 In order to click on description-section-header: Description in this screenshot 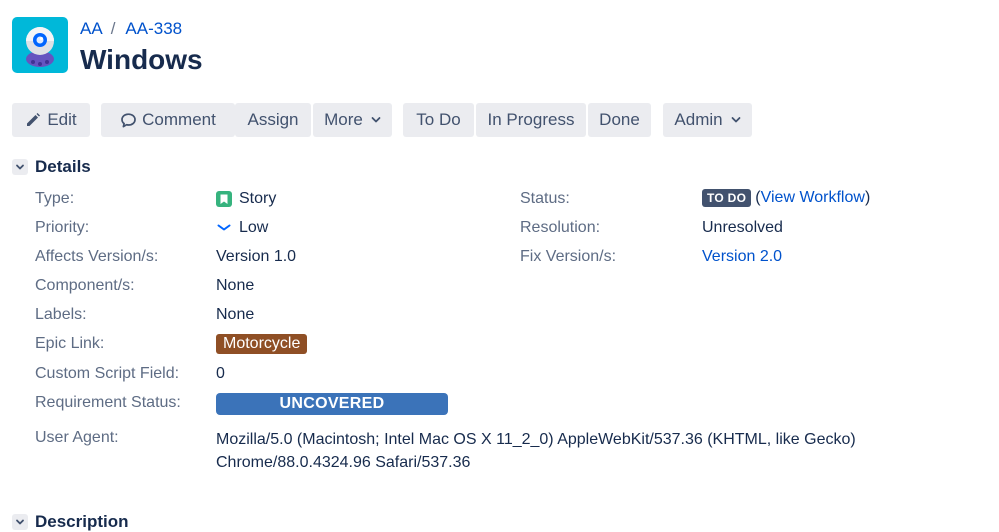, I will do `click(70, 522)`.